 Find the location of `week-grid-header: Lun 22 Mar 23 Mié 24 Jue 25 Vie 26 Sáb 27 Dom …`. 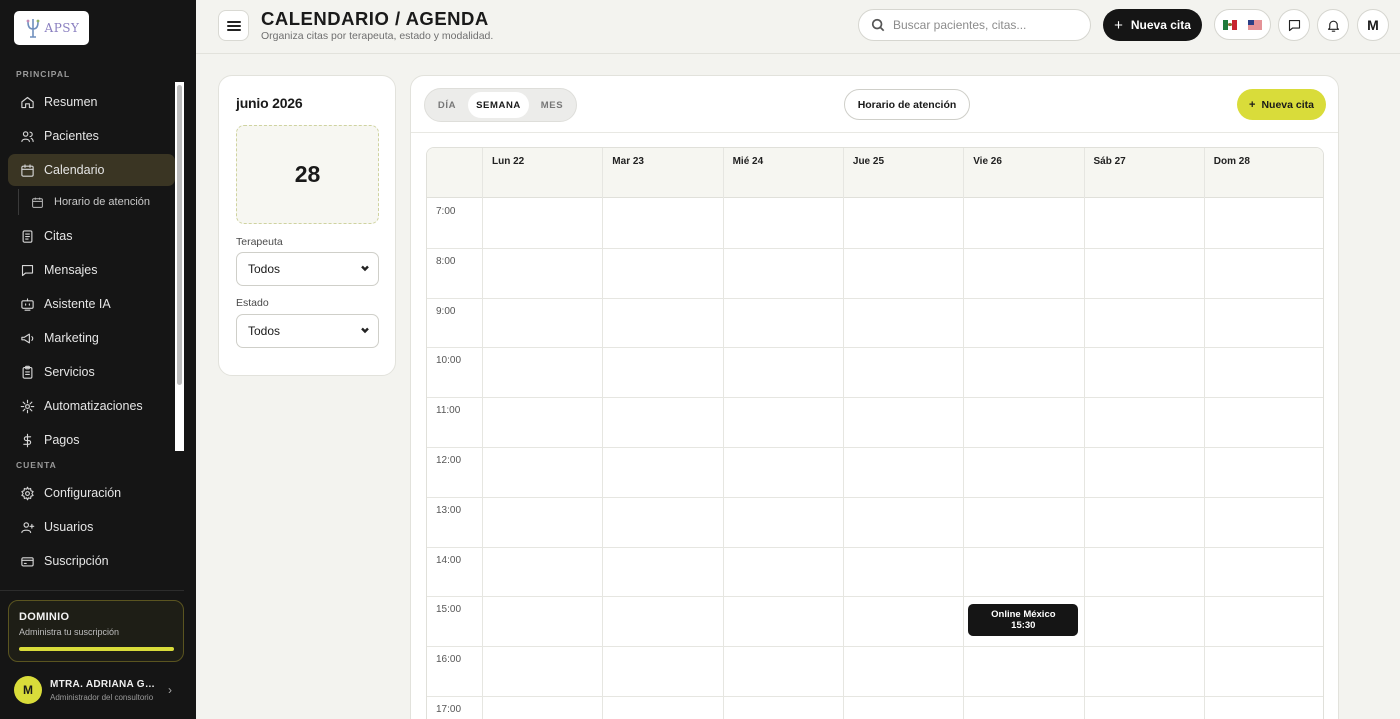

week-grid-header: Lun 22 Mar 23 Mié 24 Jue 25 Vie 26 Sáb 27 Dom … is located at coordinates (875, 173).